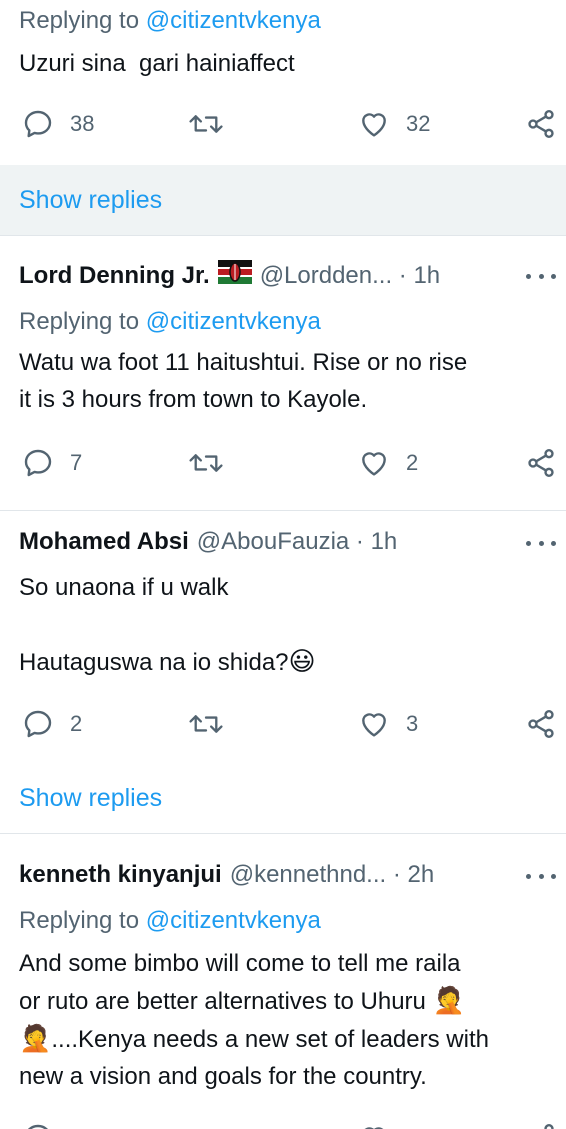 The image size is (566, 1129). Describe the element at coordinates (374, 1123) in the screenshot. I see `like-button` at that location.